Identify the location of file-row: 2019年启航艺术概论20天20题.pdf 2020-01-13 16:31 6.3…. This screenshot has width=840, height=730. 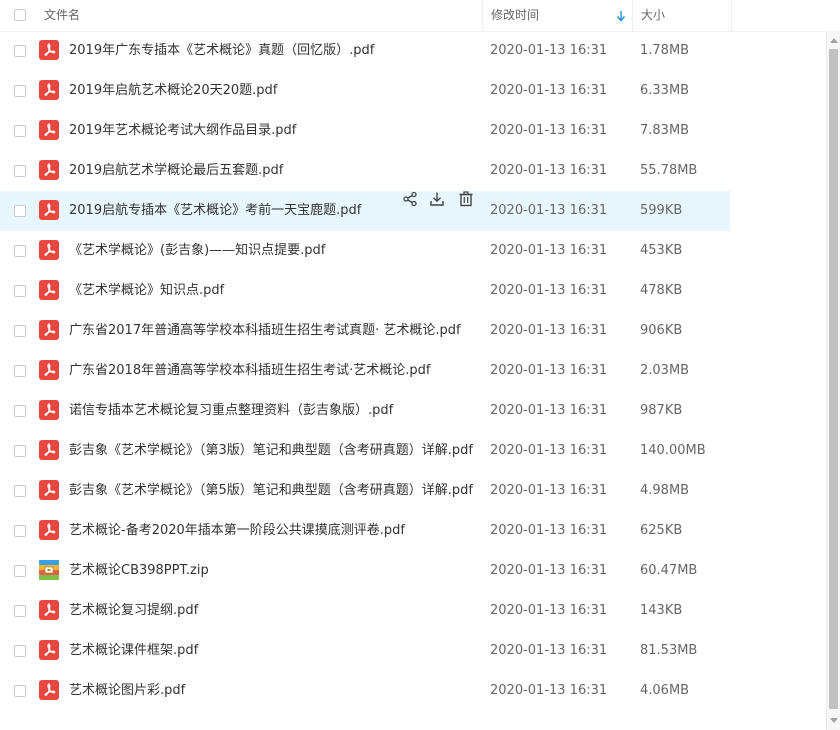
(365, 91).